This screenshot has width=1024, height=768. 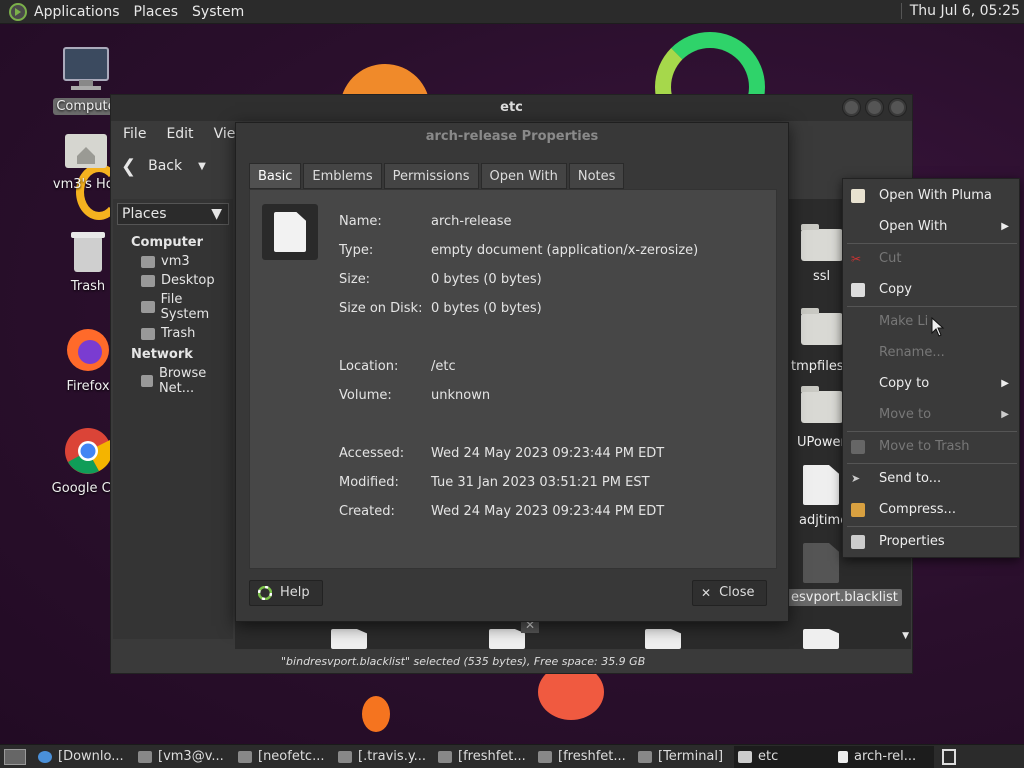 What do you see at coordinates (15, 756) in the screenshot?
I see `show-desktop-icon` at bounding box center [15, 756].